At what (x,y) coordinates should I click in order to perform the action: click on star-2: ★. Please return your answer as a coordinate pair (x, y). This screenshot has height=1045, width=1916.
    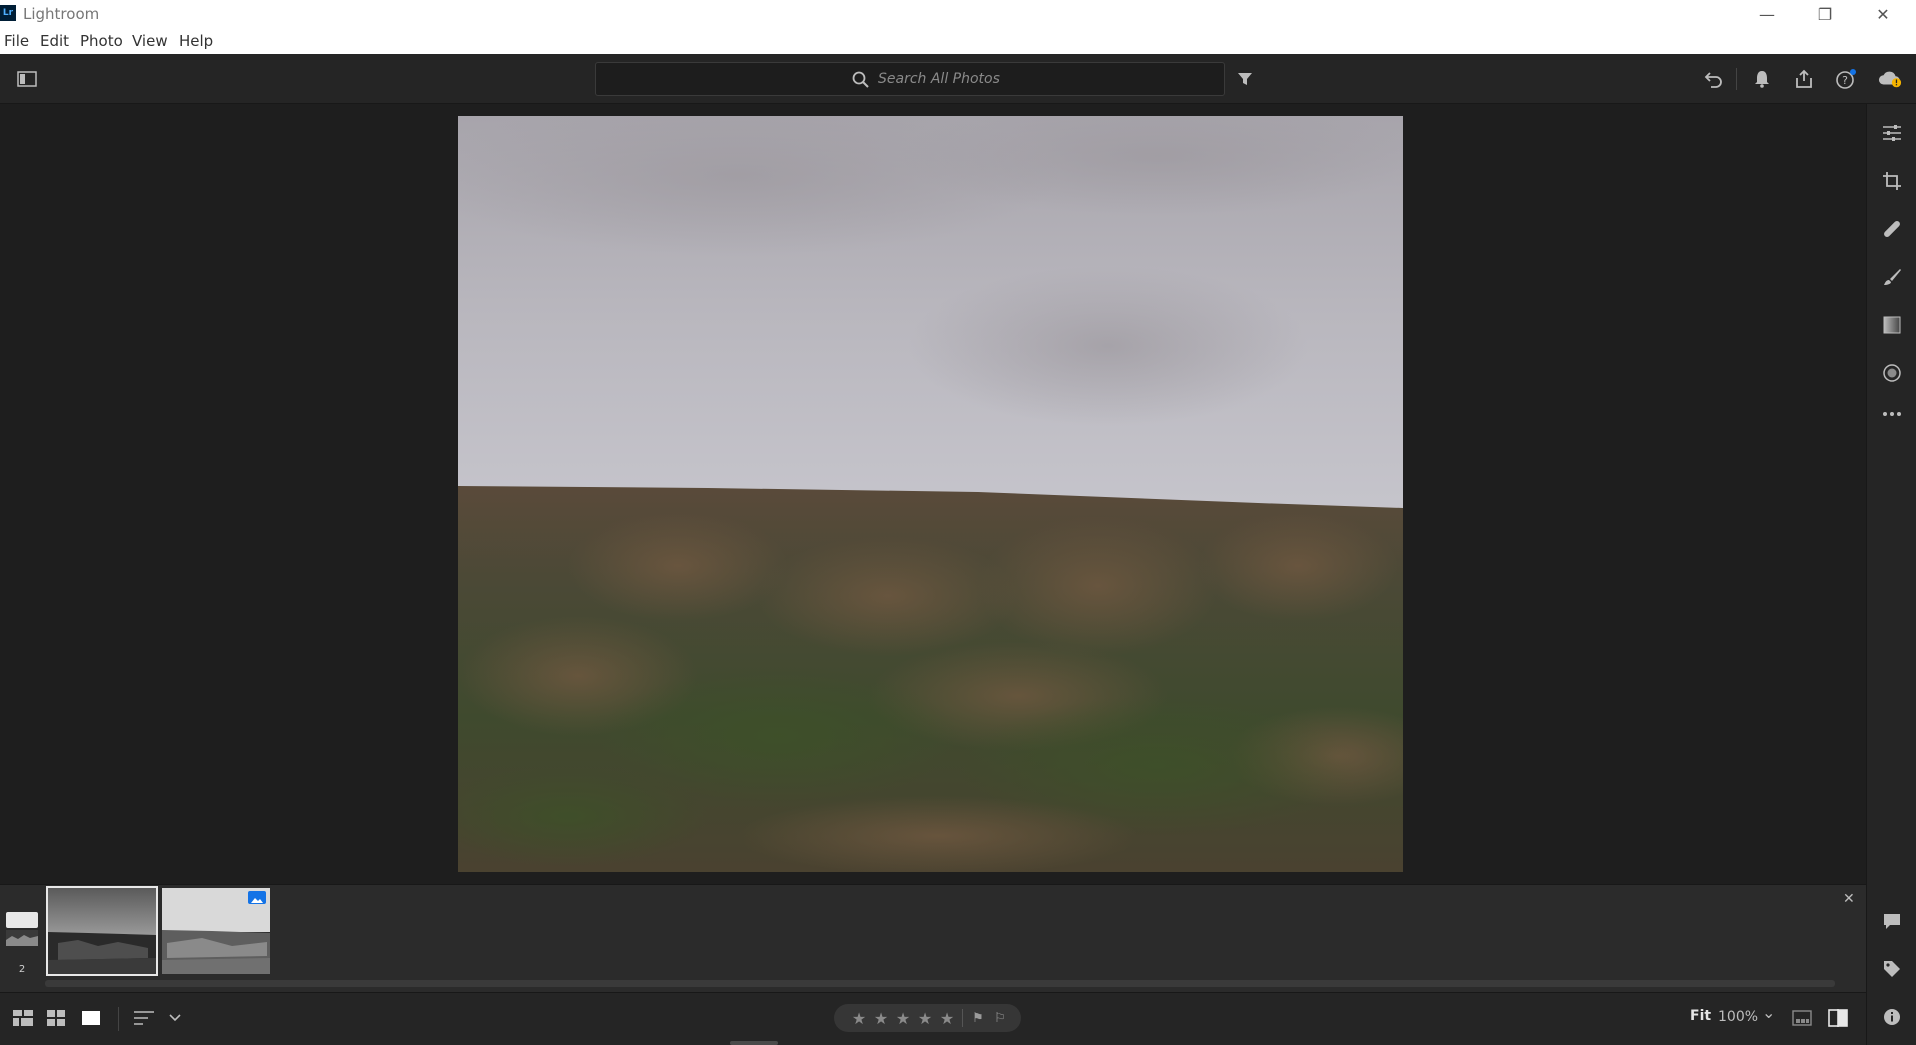
    Looking at the image, I should click on (881, 1018).